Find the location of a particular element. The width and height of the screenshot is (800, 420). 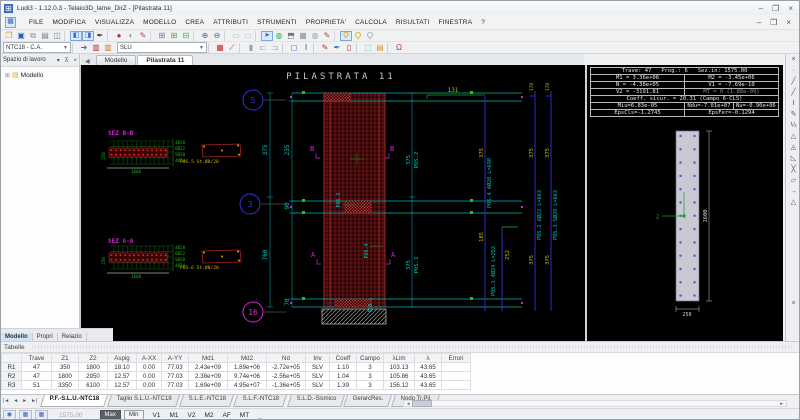

tab-gerarc-res: GerarcRes. is located at coordinates (368, 401).